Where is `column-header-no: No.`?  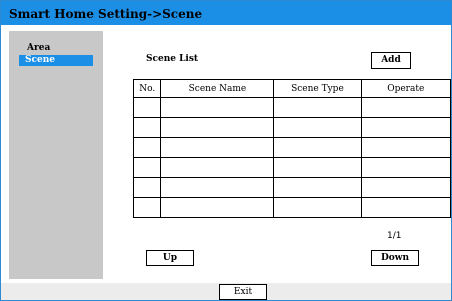 column-header-no: No. is located at coordinates (147, 88).